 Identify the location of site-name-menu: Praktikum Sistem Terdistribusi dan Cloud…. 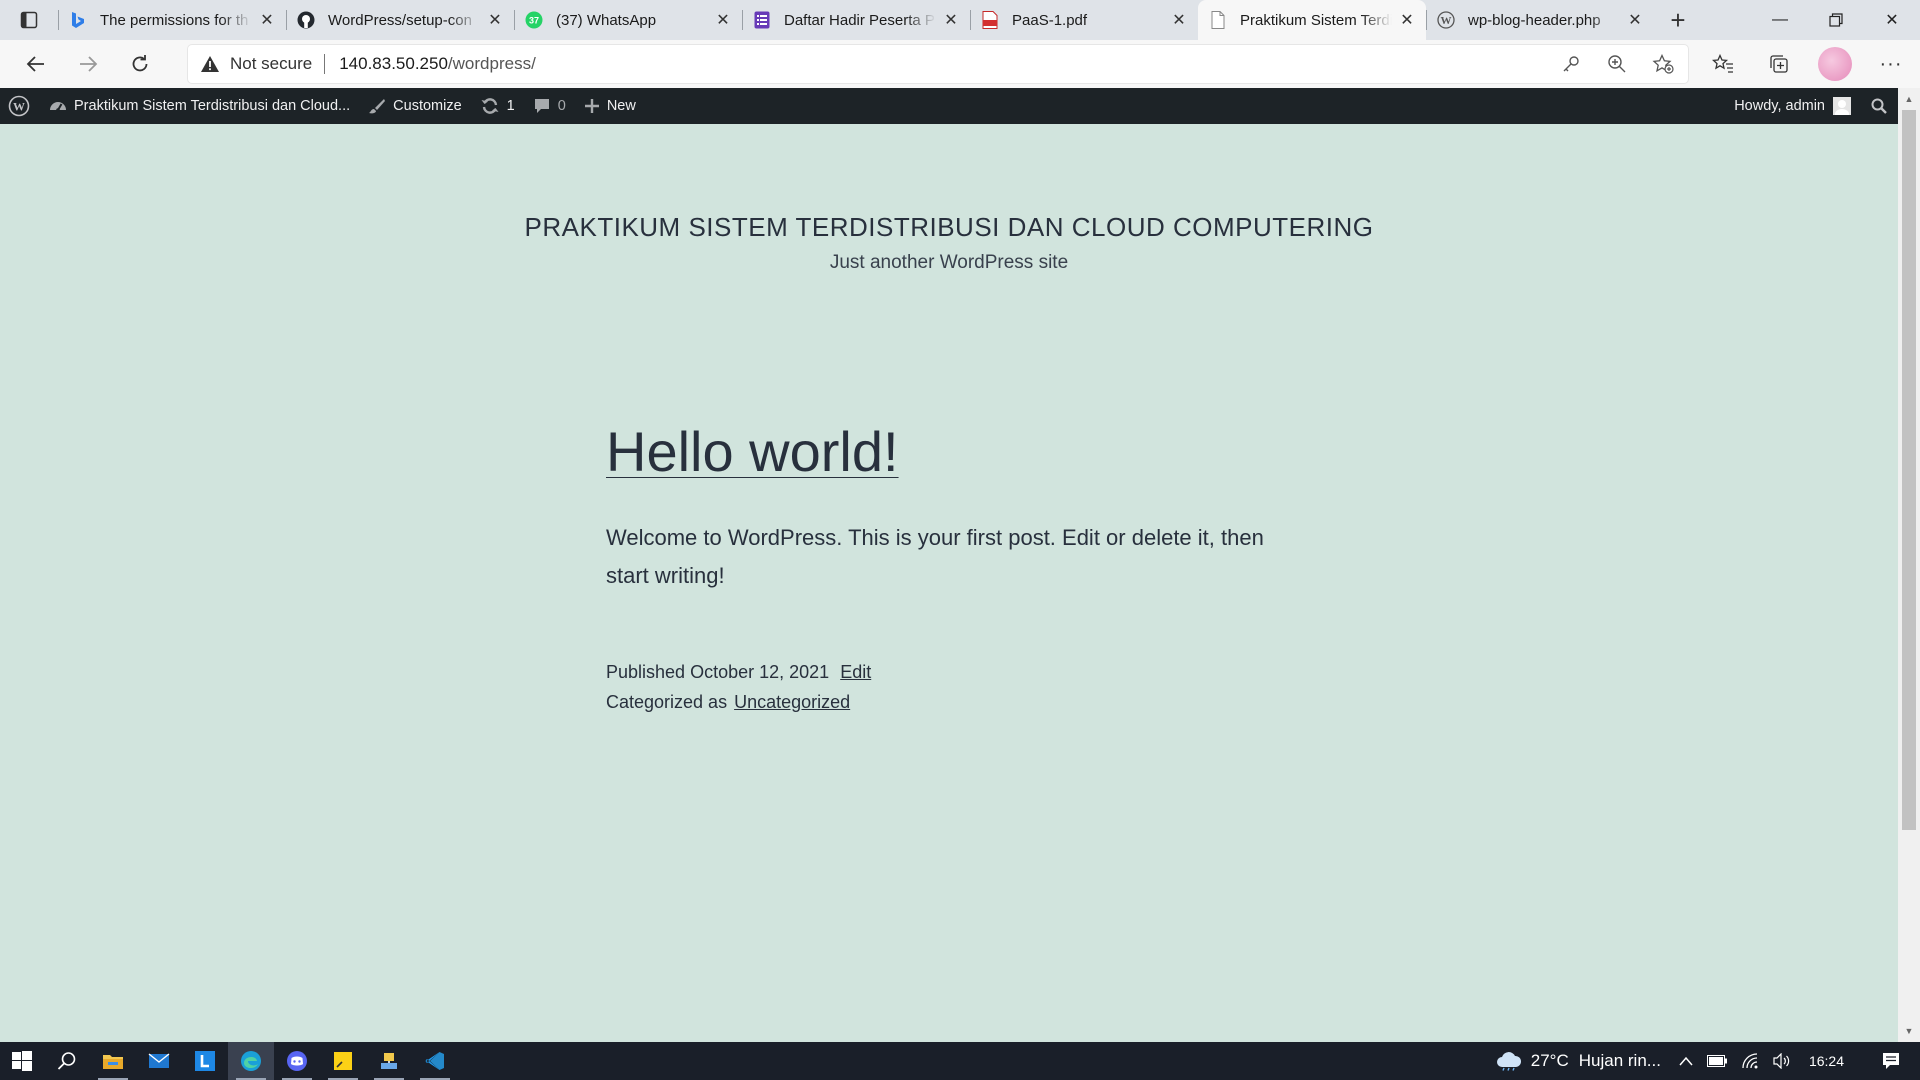
(199, 106).